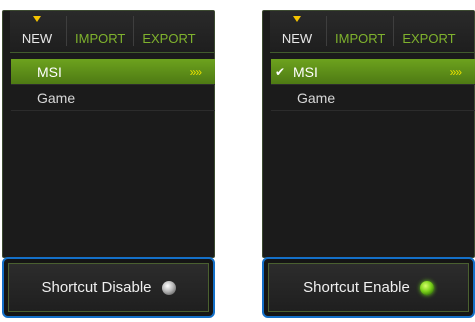 The height and width of the screenshot is (322, 475). What do you see at coordinates (96, 287) in the screenshot?
I see `shortcut-label: Shortcut Disable` at bounding box center [96, 287].